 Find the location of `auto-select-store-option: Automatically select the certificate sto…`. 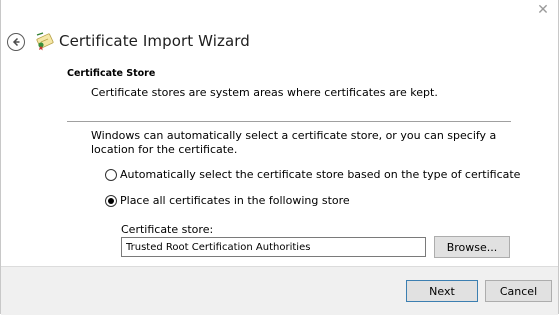

auto-select-store-option: Automatically select the certificate sto… is located at coordinates (312, 174).